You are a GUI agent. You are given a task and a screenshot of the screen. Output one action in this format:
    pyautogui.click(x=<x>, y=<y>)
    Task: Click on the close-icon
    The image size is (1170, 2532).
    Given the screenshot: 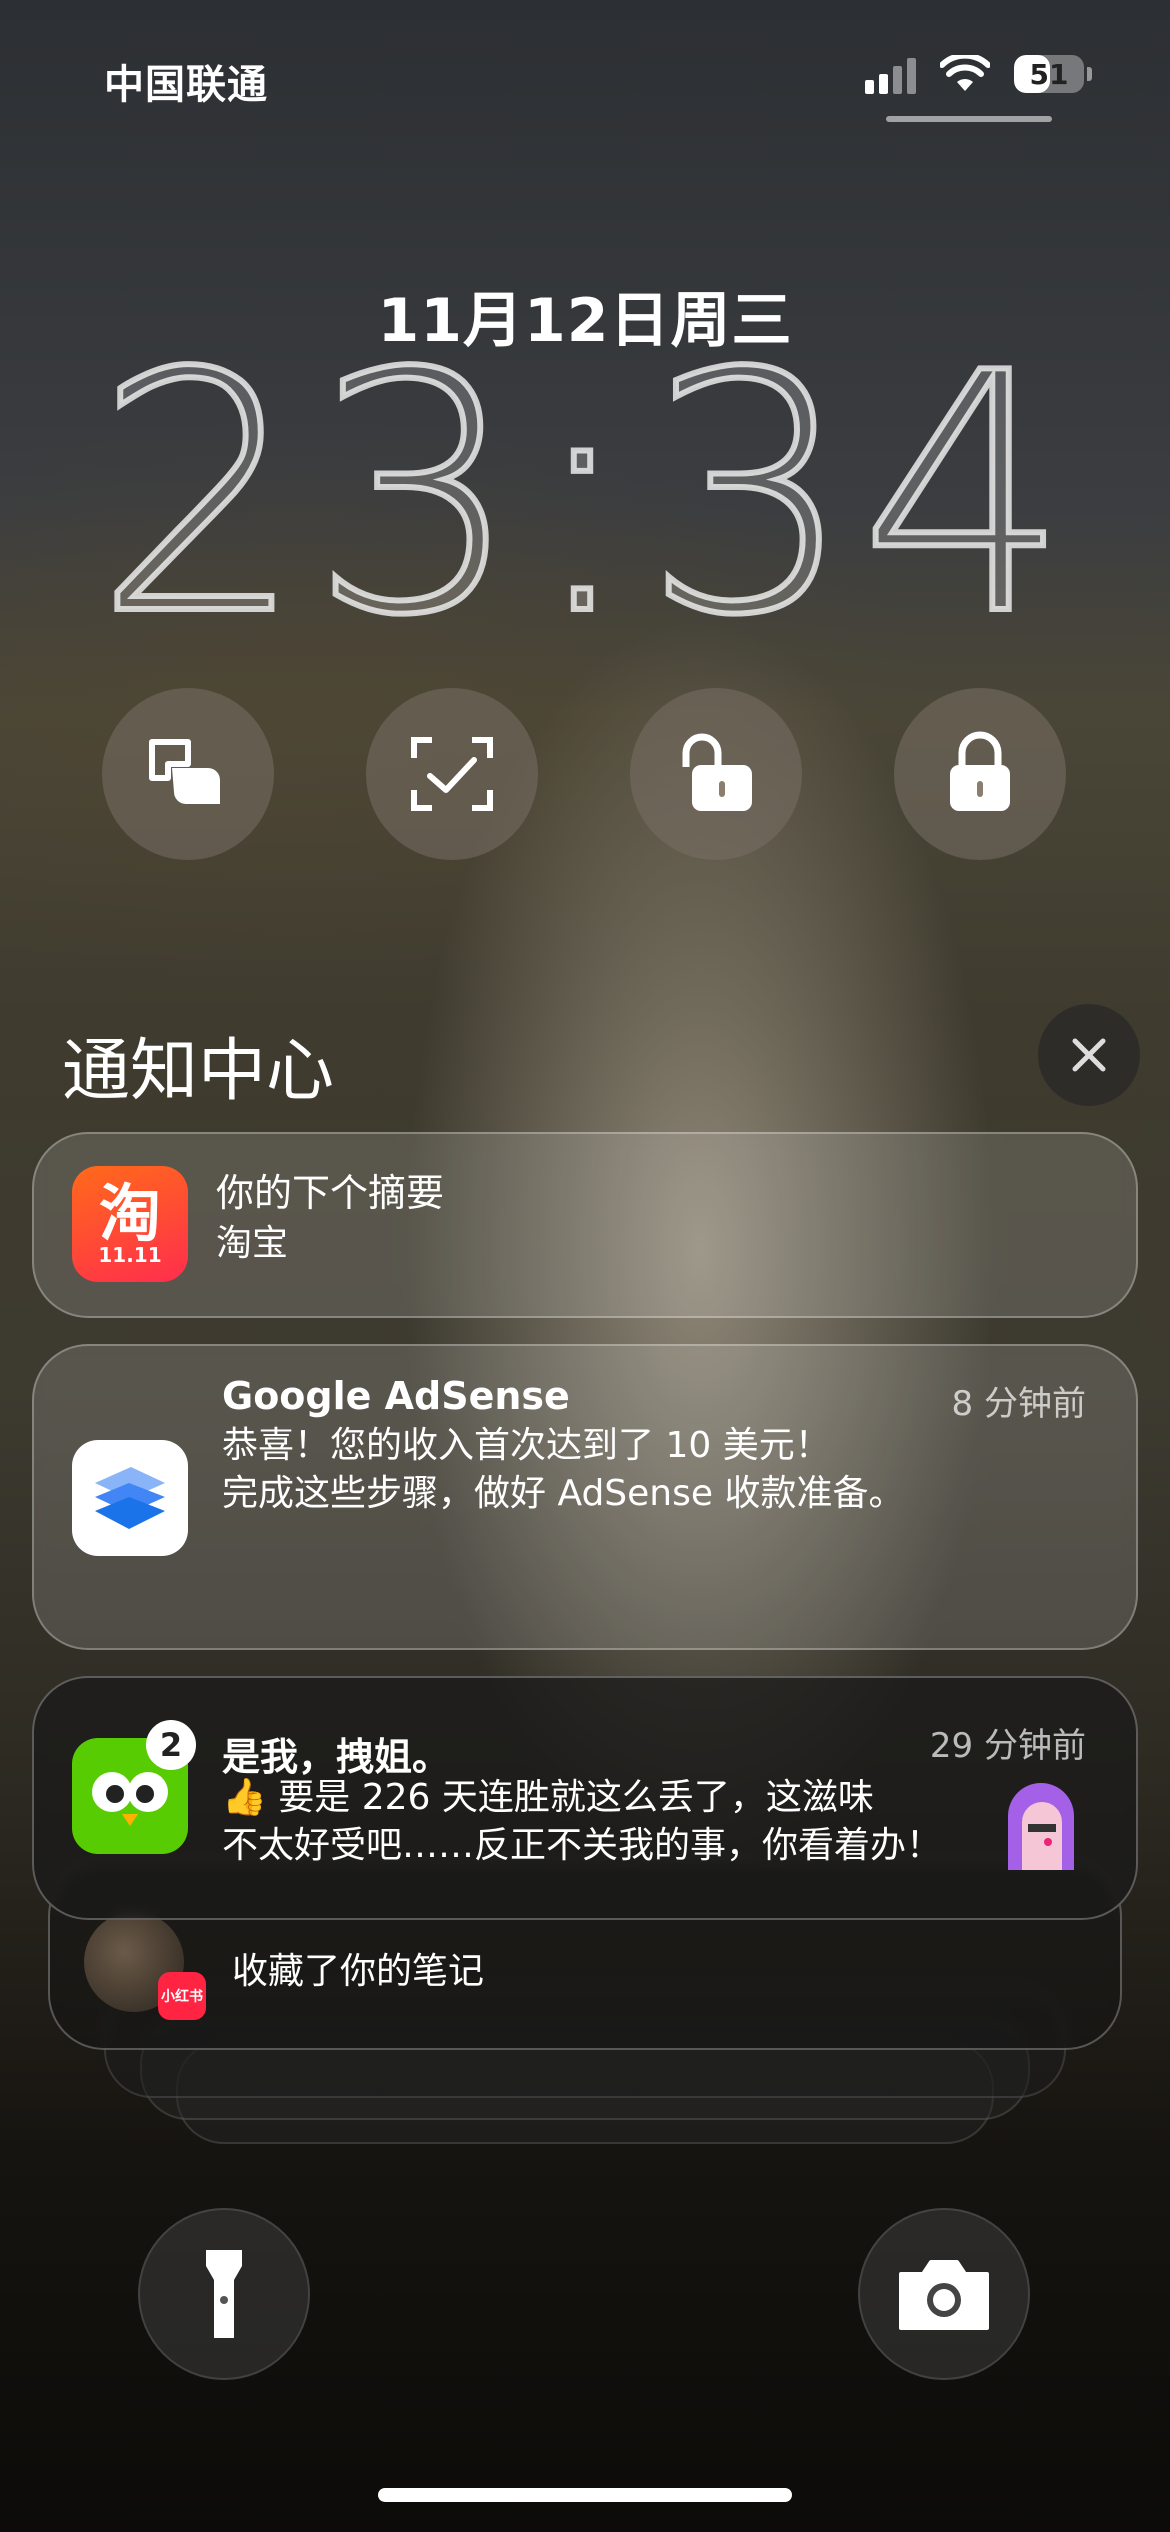 What is the action you would take?
    pyautogui.click(x=1089, y=1055)
    